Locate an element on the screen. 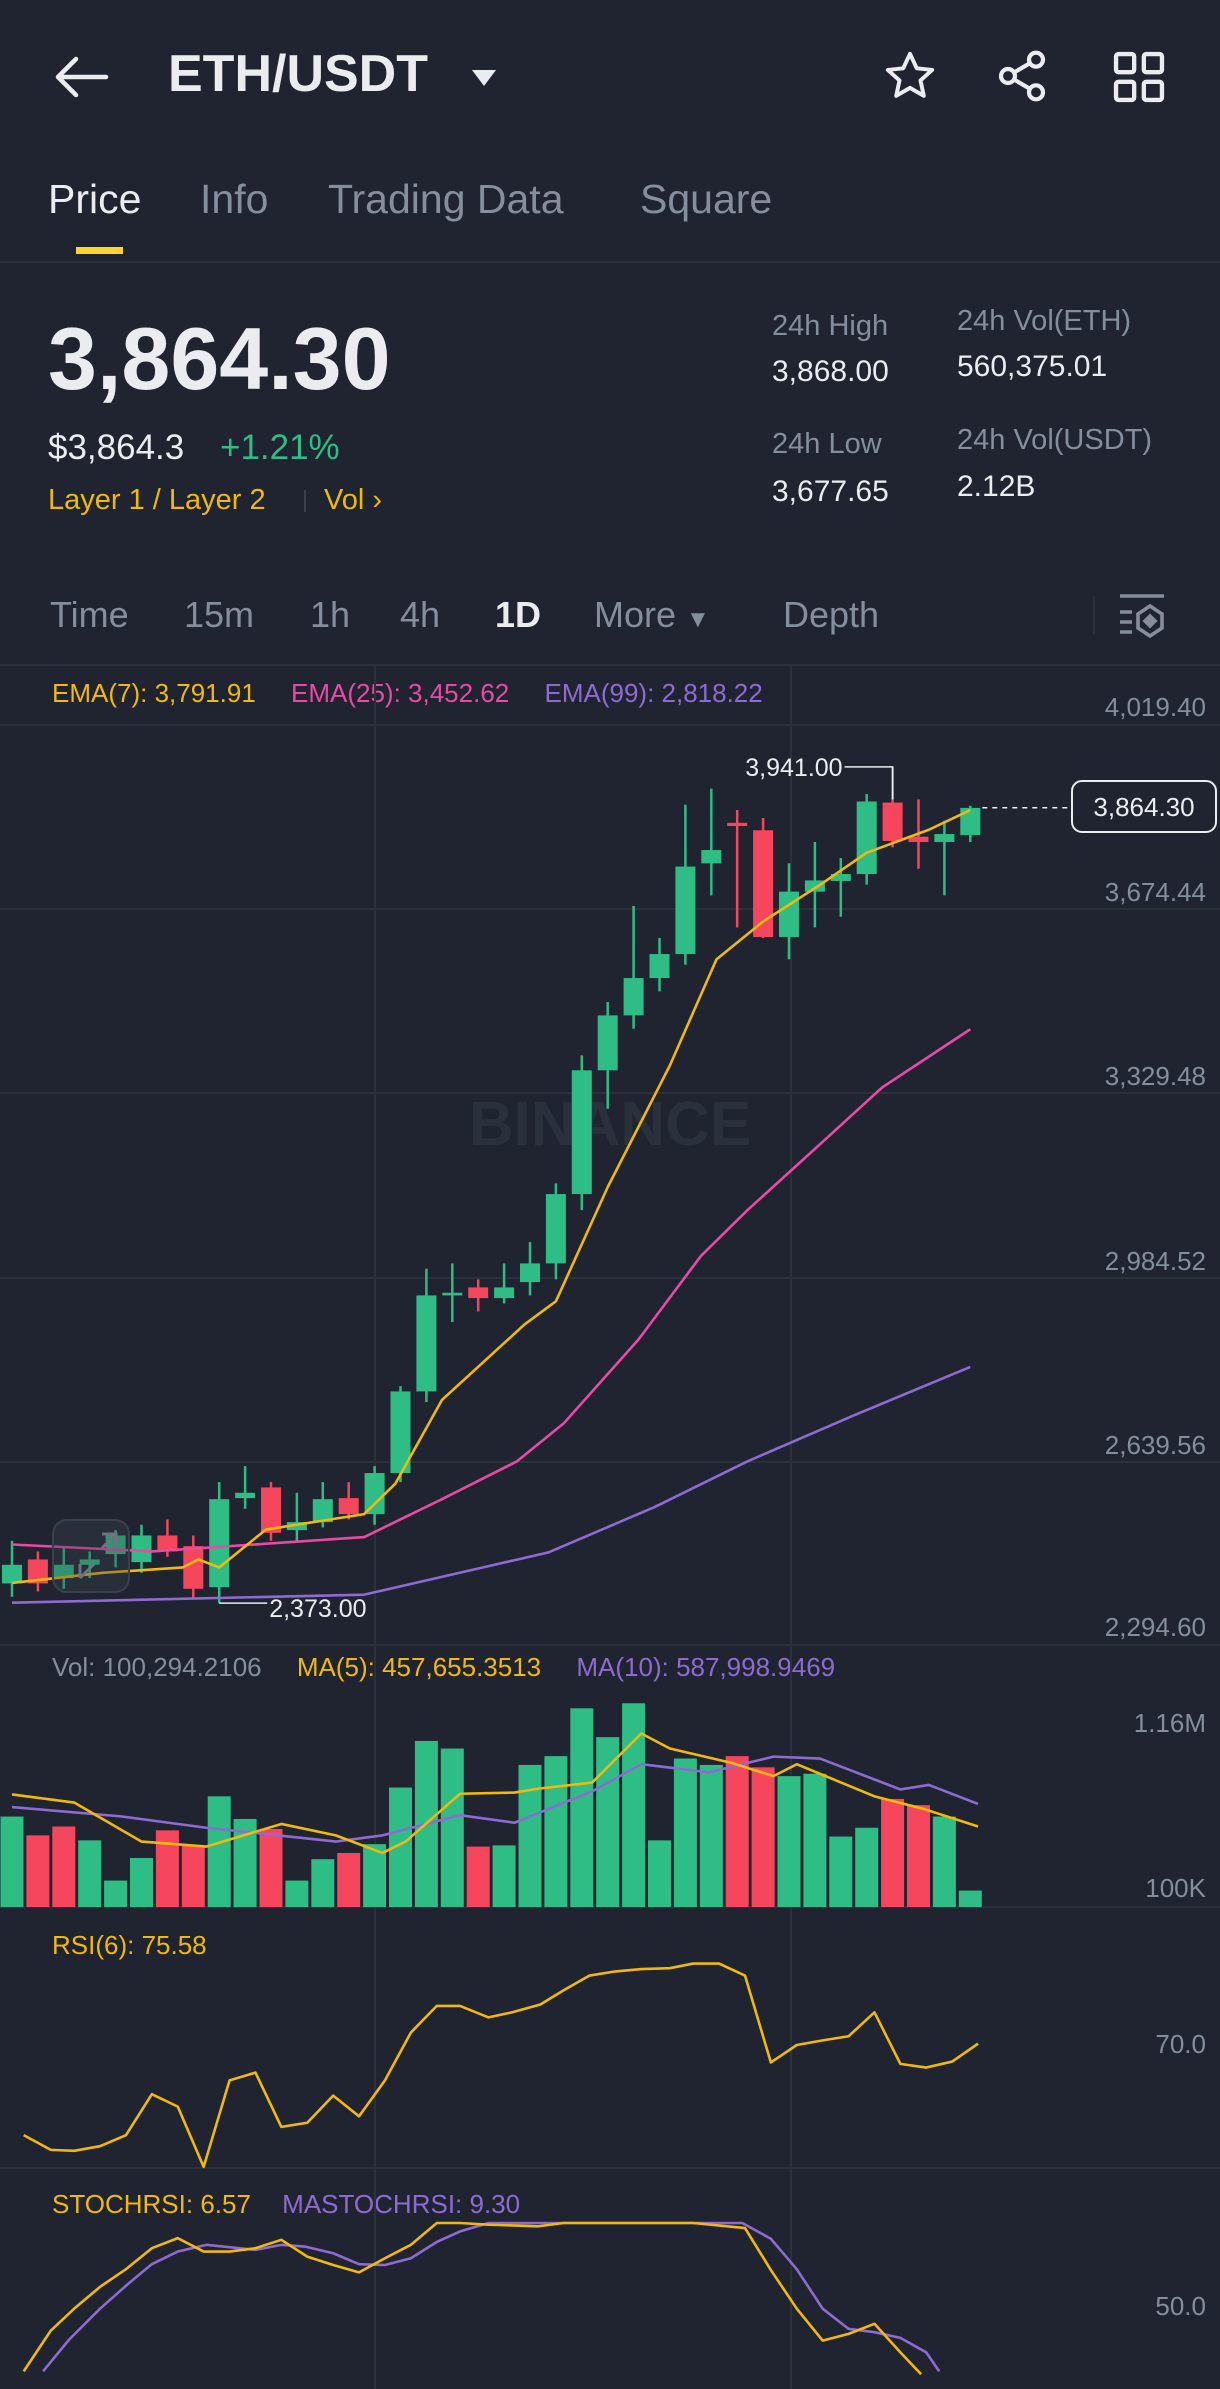  high-marker-line is located at coordinates (869, 783).